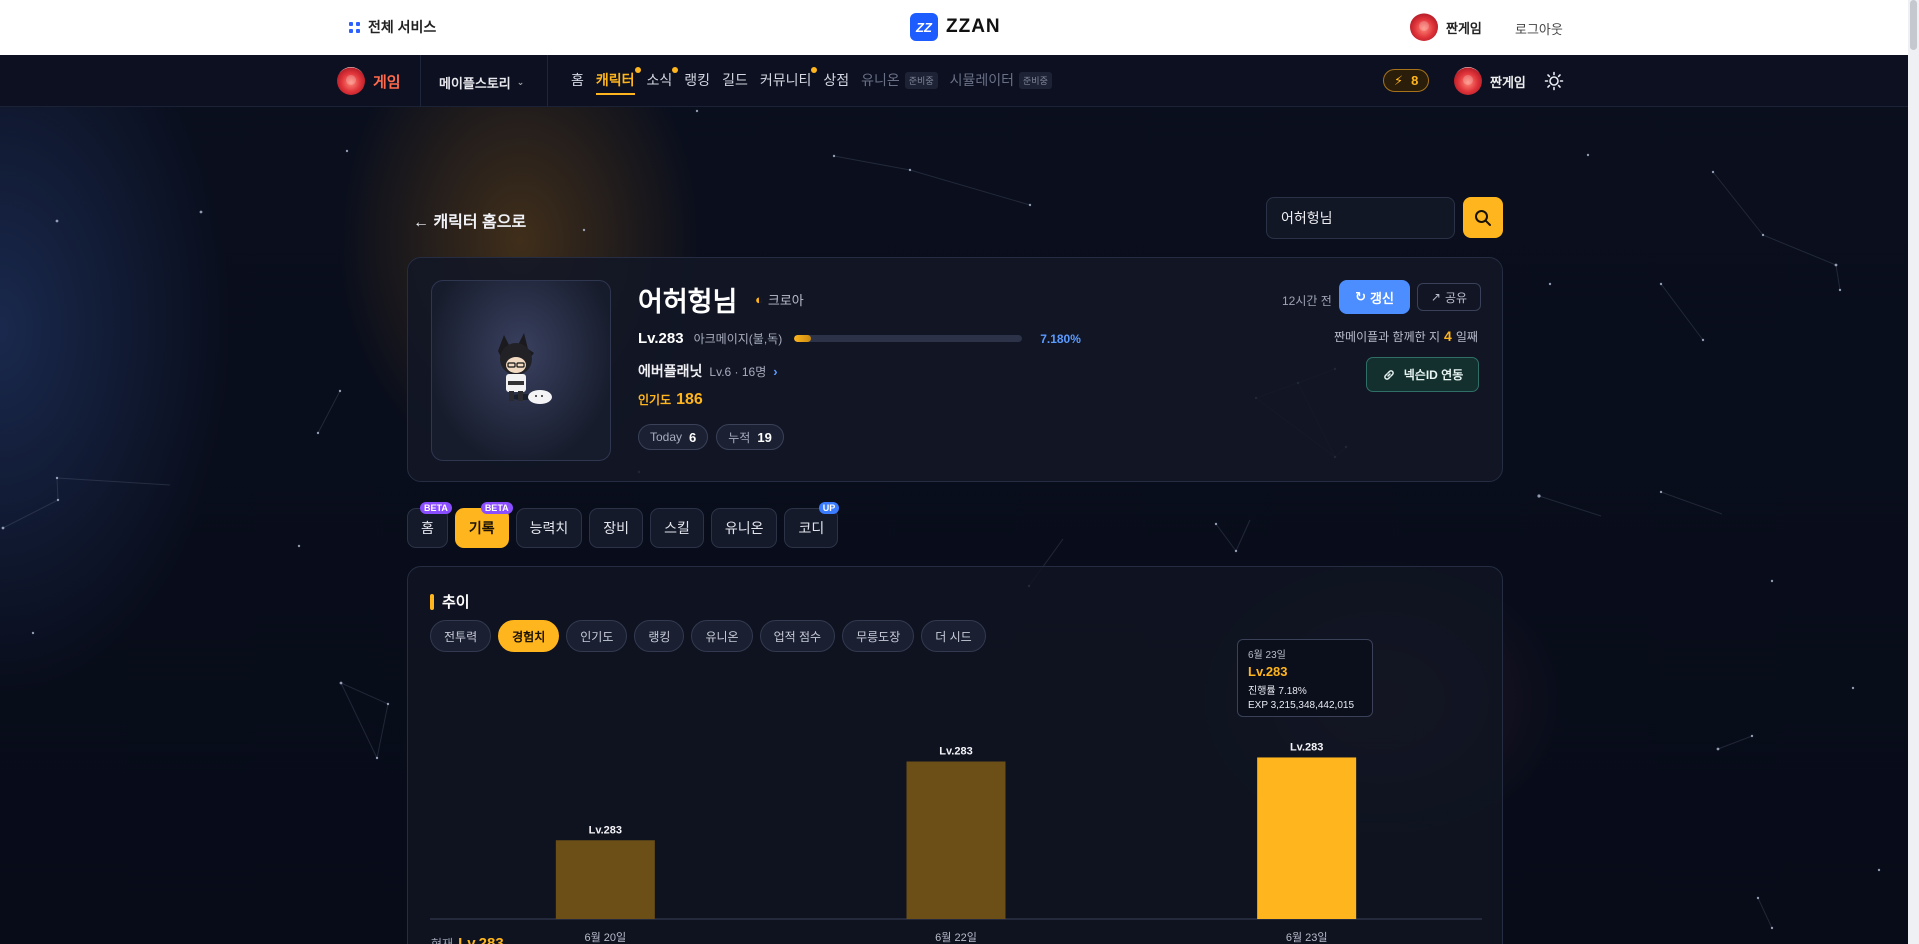 The height and width of the screenshot is (944, 1919). What do you see at coordinates (759, 299) in the screenshot?
I see `world-icon: ◐` at bounding box center [759, 299].